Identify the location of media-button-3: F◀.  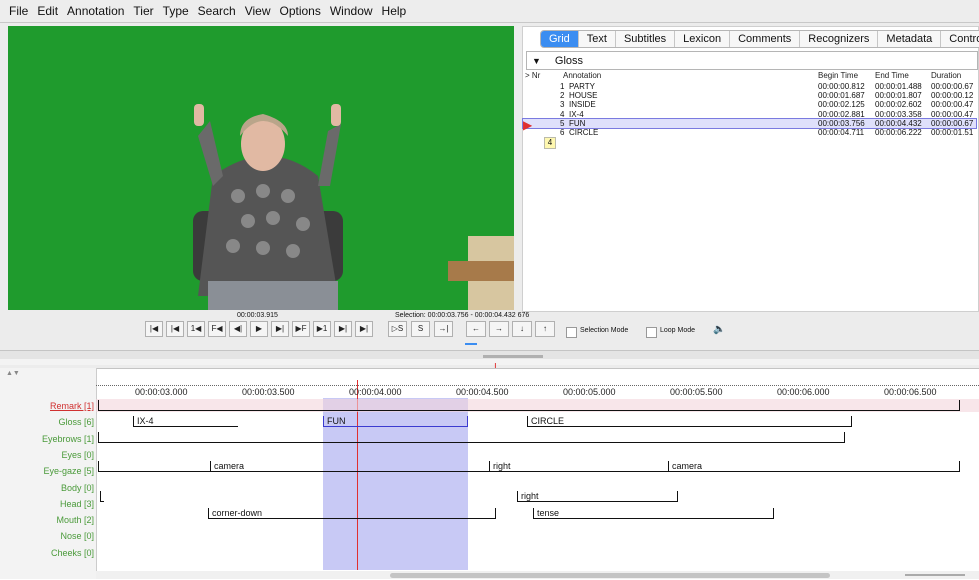
(217, 329).